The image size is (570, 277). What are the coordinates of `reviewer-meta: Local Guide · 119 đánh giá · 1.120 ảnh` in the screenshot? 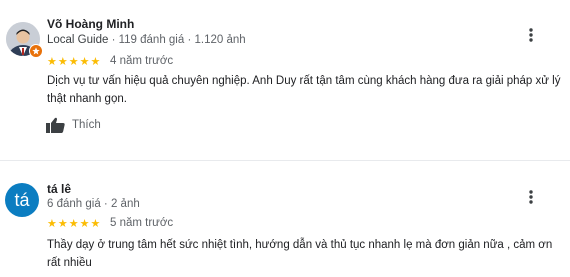 It's located at (146, 40).